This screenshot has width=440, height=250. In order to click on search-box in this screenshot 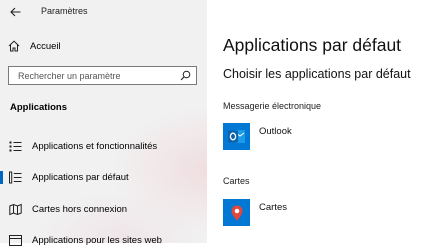, I will do `click(102, 75)`.